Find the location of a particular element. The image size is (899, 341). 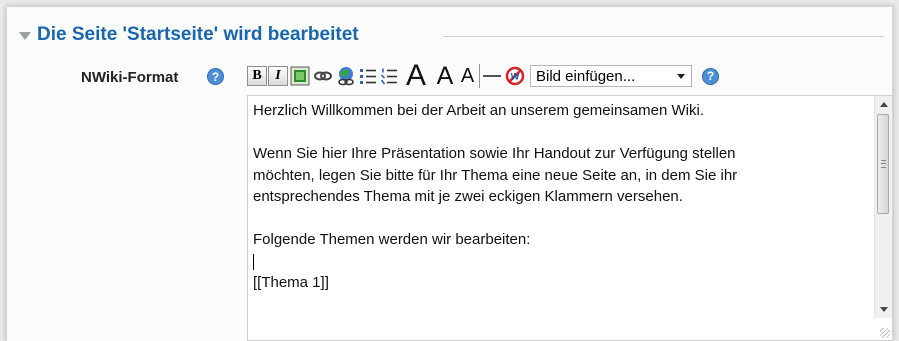

scrollbar-thumb is located at coordinates (883, 164).